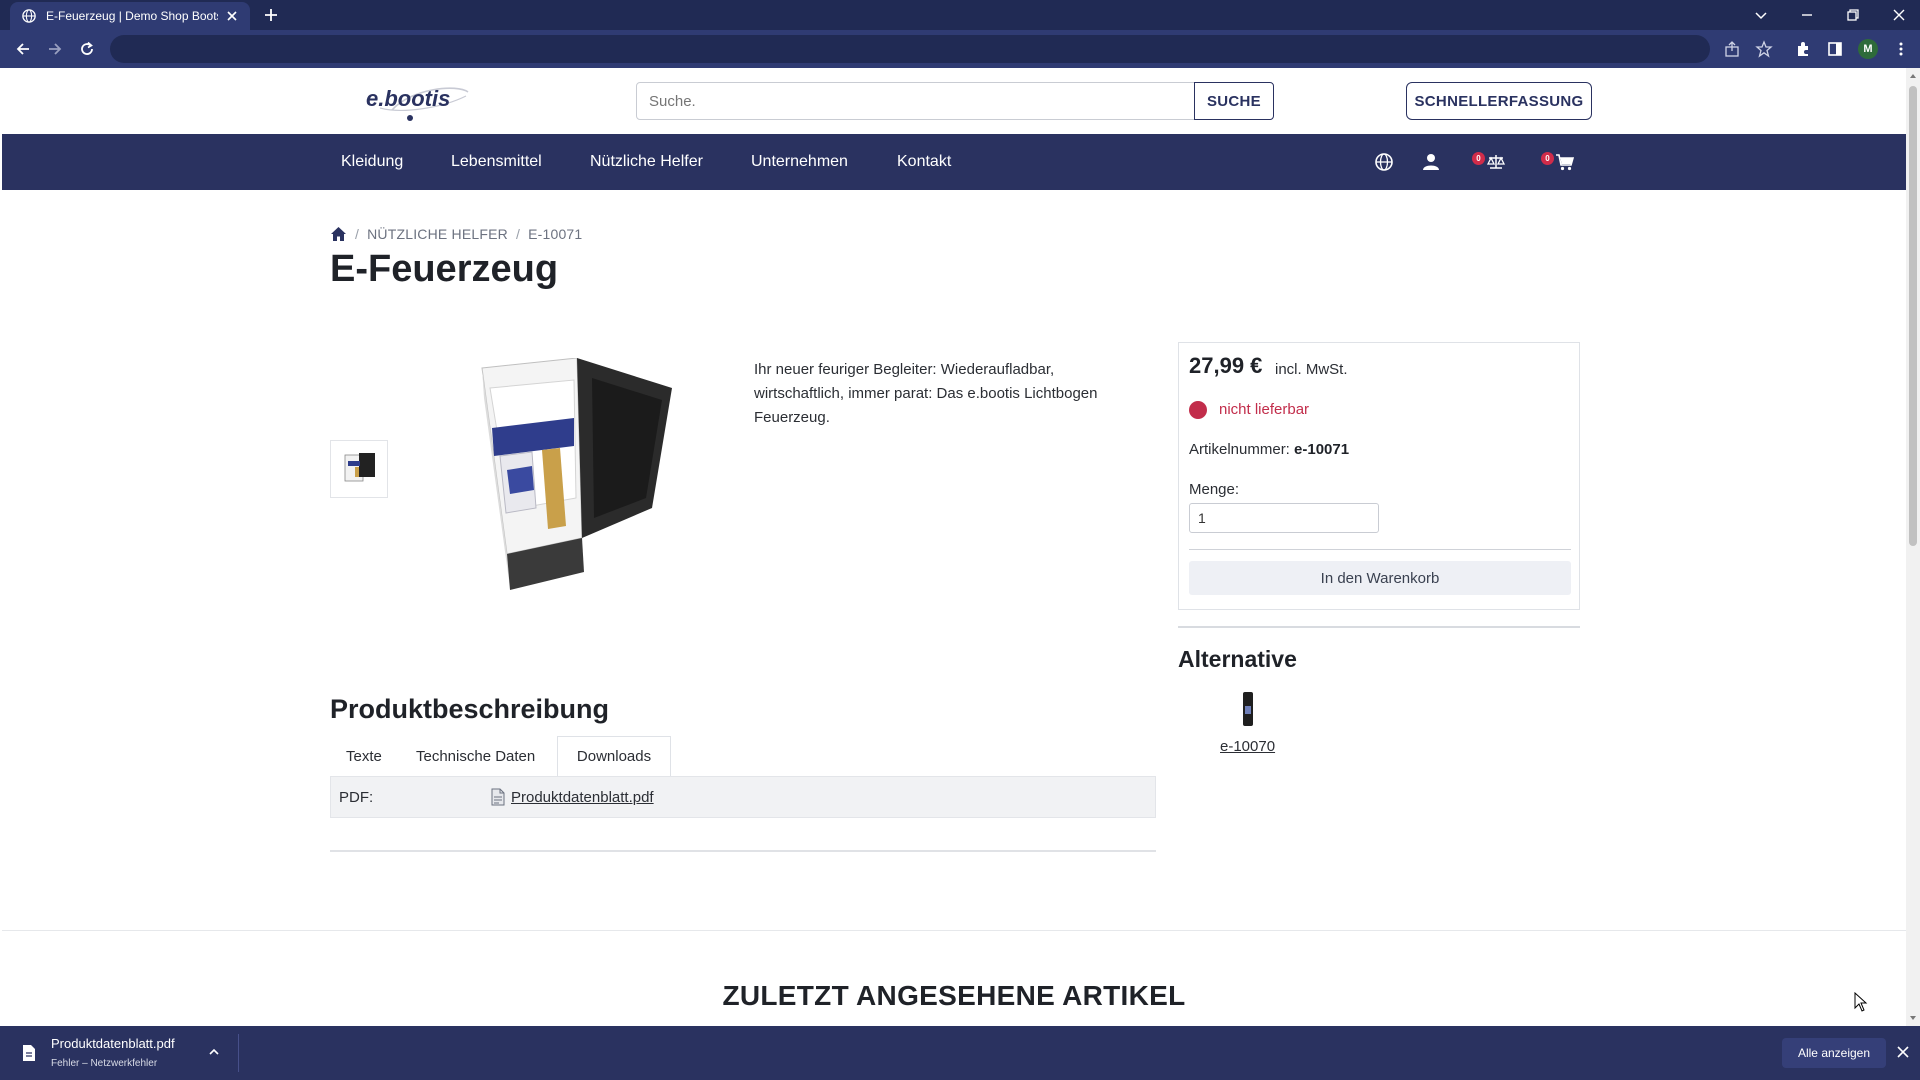 The height and width of the screenshot is (1080, 1920). Describe the element at coordinates (498, 797) in the screenshot. I see `file-pdf-icon` at that location.